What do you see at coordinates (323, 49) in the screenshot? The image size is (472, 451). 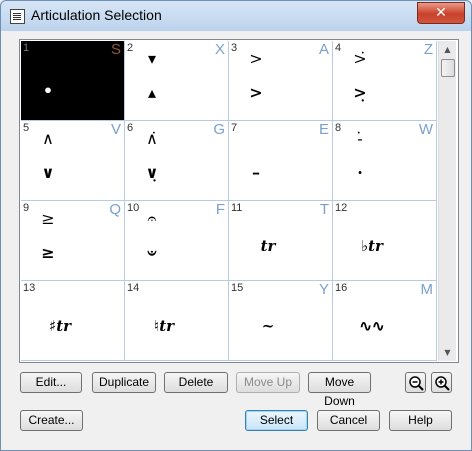 I see `cell-shortcut-key: A` at bounding box center [323, 49].